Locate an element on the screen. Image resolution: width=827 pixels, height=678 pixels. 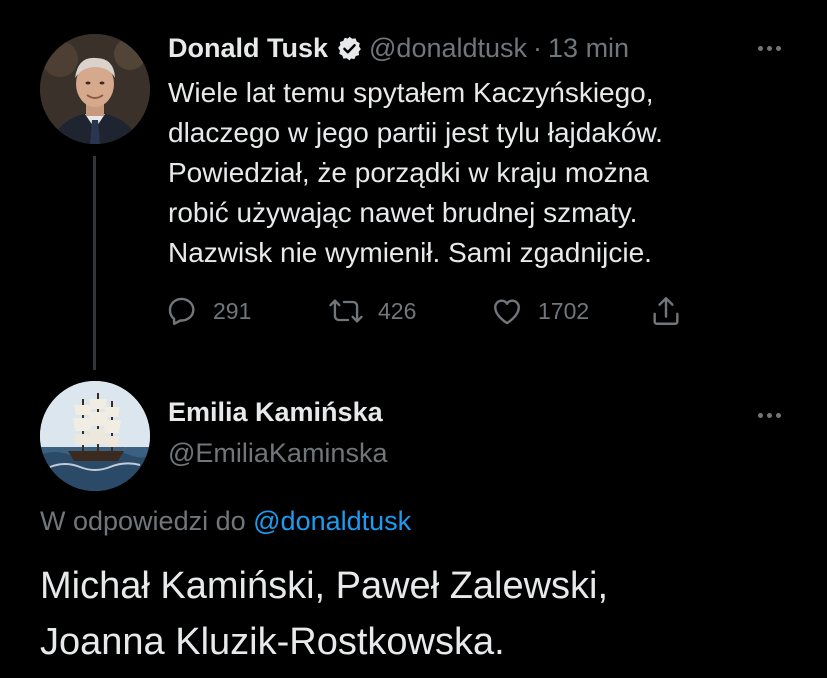
like-button: 1702 is located at coordinates (539, 311).